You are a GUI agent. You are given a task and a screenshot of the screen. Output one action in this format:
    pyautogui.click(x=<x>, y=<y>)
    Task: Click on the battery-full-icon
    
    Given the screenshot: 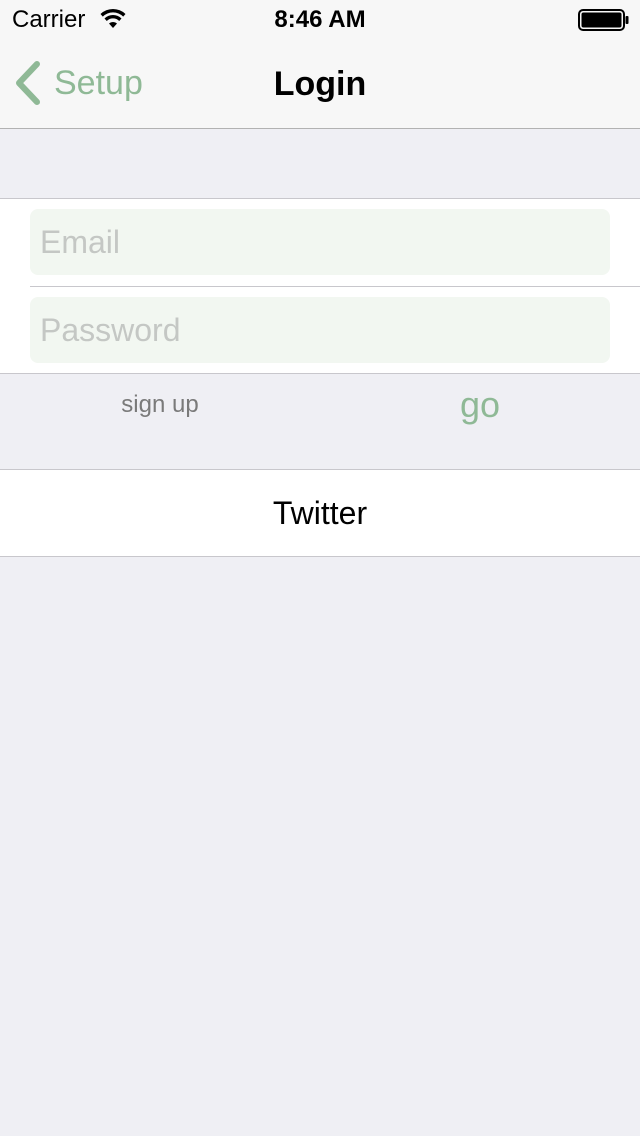 What is the action you would take?
    pyautogui.click(x=603, y=20)
    